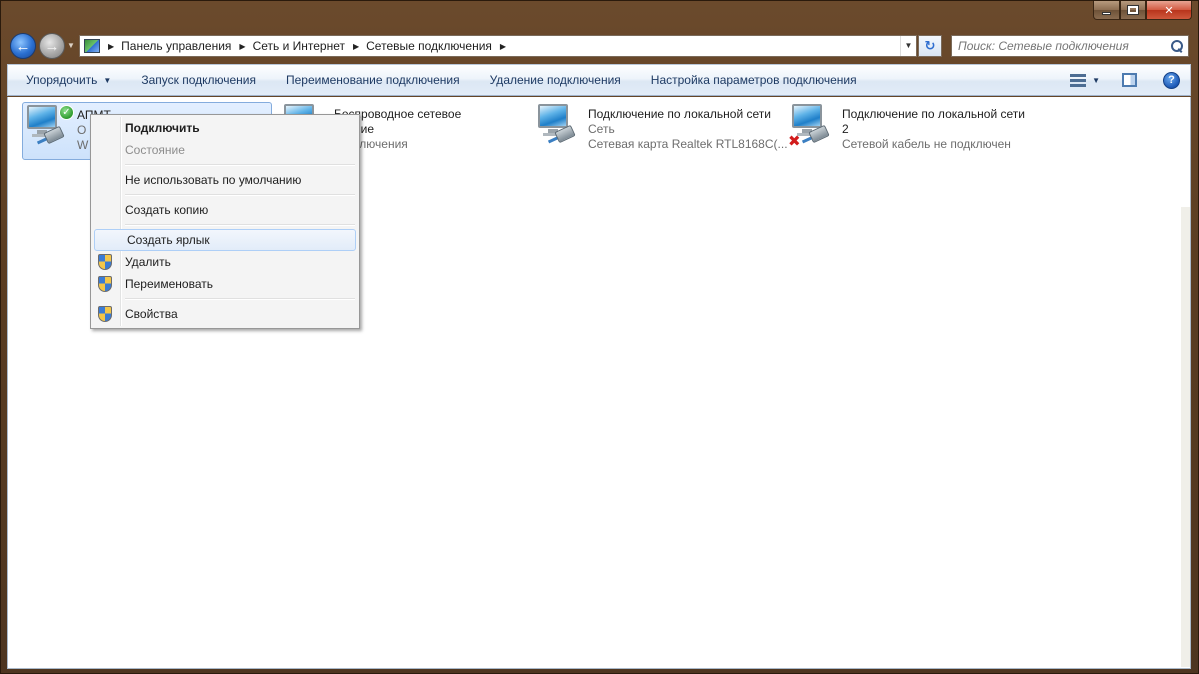  What do you see at coordinates (1078, 80) in the screenshot?
I see `change-view-icon` at bounding box center [1078, 80].